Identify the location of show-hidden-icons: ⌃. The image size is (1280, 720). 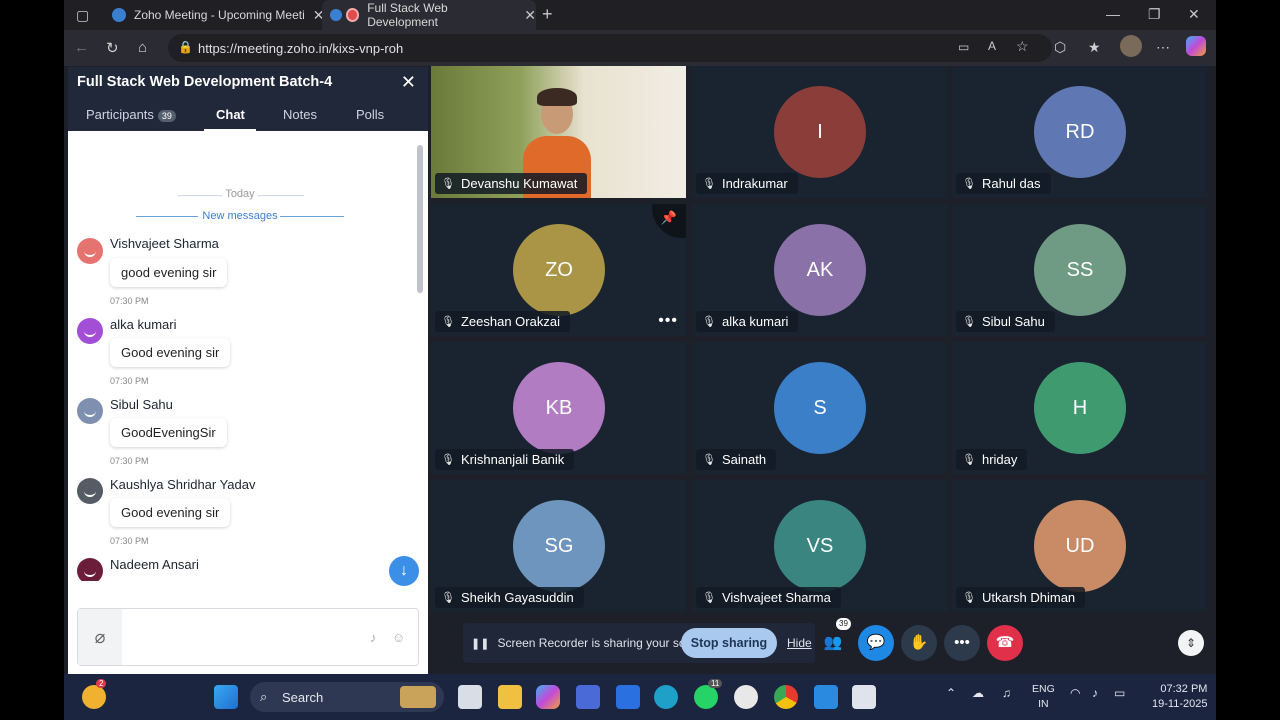
(951, 693).